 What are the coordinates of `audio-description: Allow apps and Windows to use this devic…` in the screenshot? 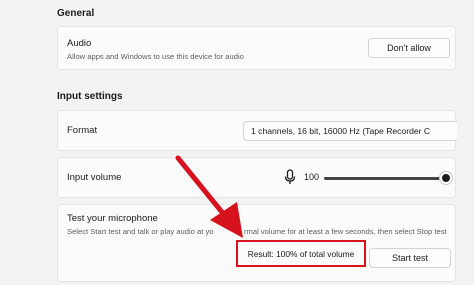 It's located at (155, 56).